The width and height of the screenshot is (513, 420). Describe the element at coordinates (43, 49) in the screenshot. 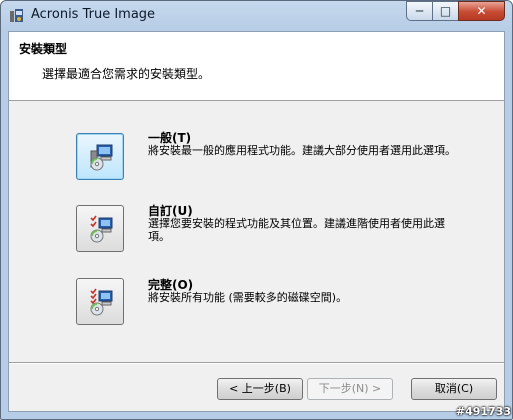

I see `page-title: 安裝類型` at that location.